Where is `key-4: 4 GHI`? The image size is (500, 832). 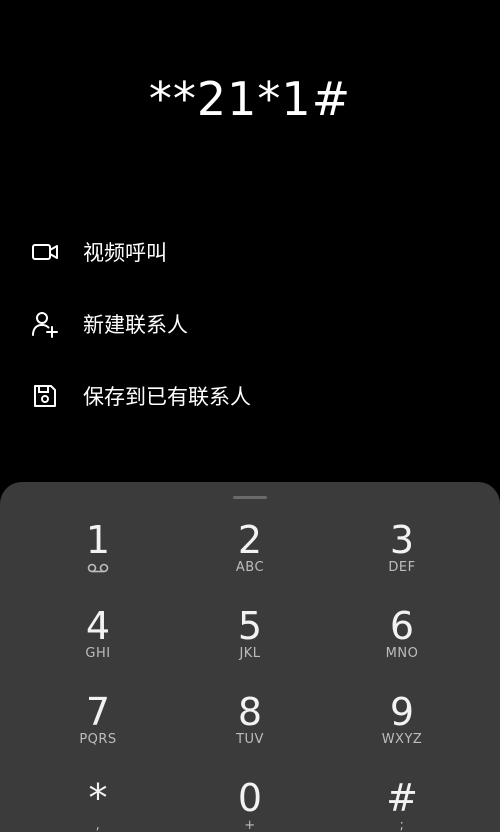 key-4: 4 GHI is located at coordinates (98, 649).